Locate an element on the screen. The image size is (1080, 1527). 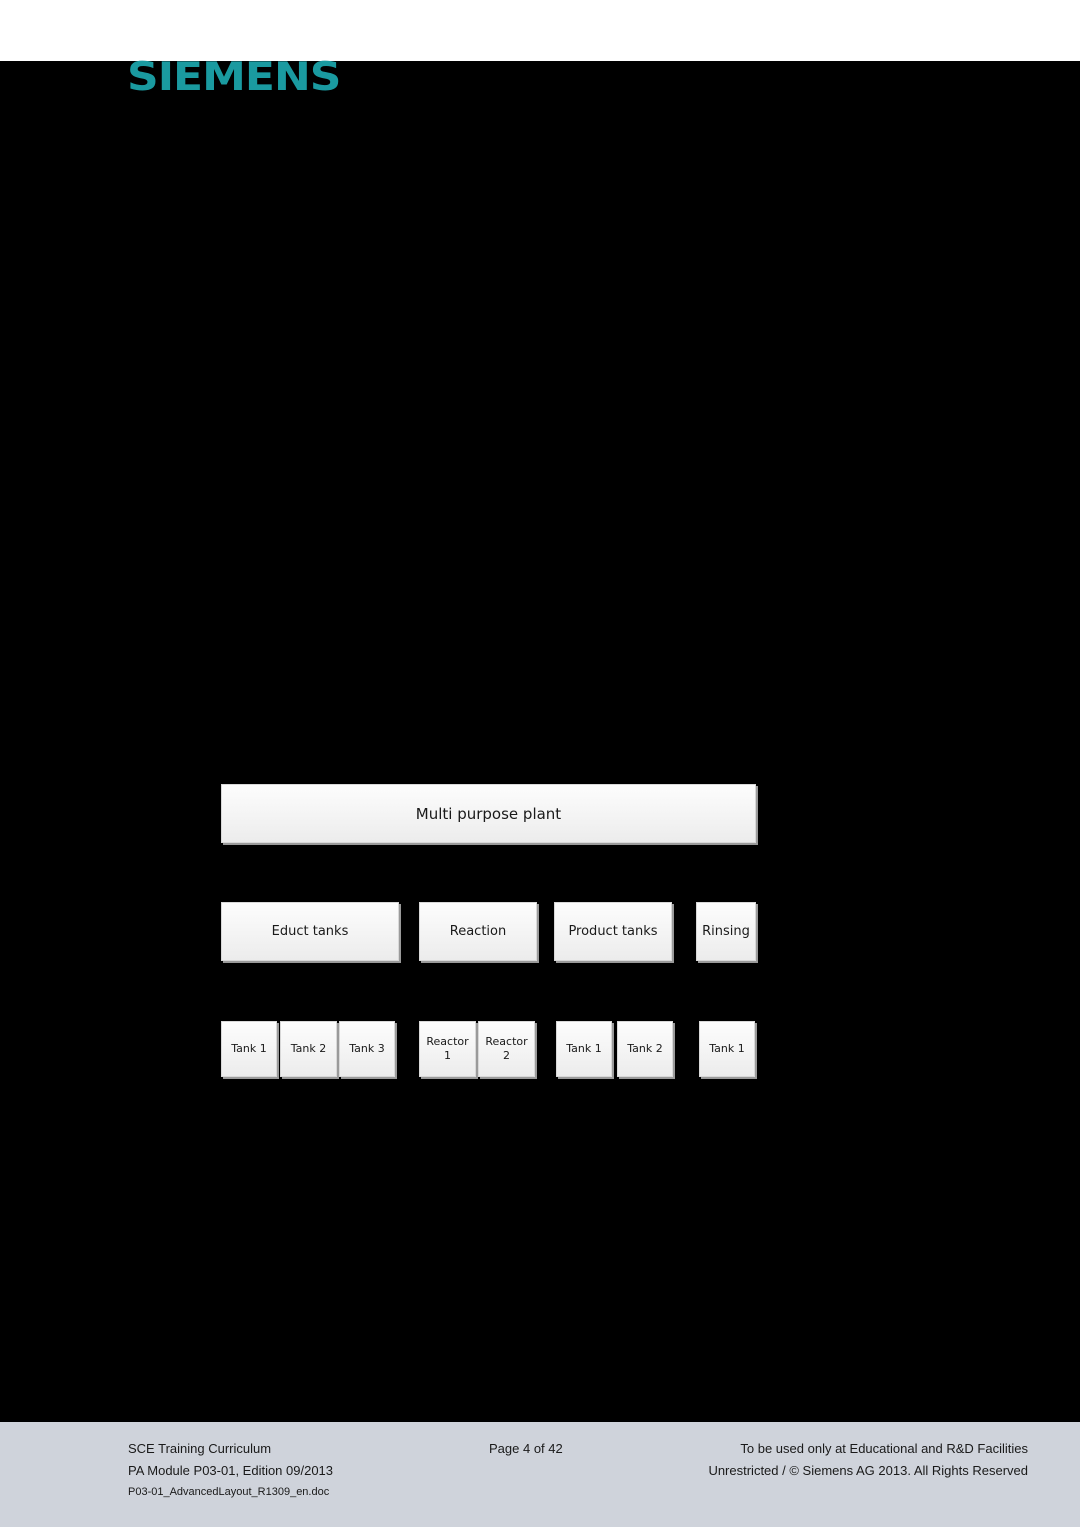
diagram-node-root: Multi purpose plant is located at coordinates (488, 813).